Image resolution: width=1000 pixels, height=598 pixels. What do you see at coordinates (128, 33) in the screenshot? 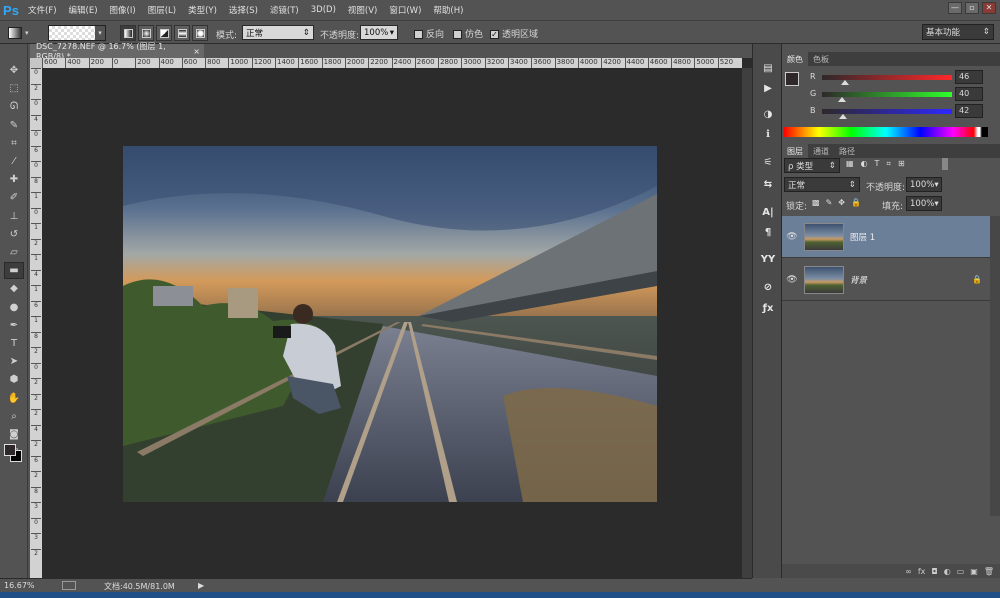
I see `linear-gradient-button` at bounding box center [128, 33].